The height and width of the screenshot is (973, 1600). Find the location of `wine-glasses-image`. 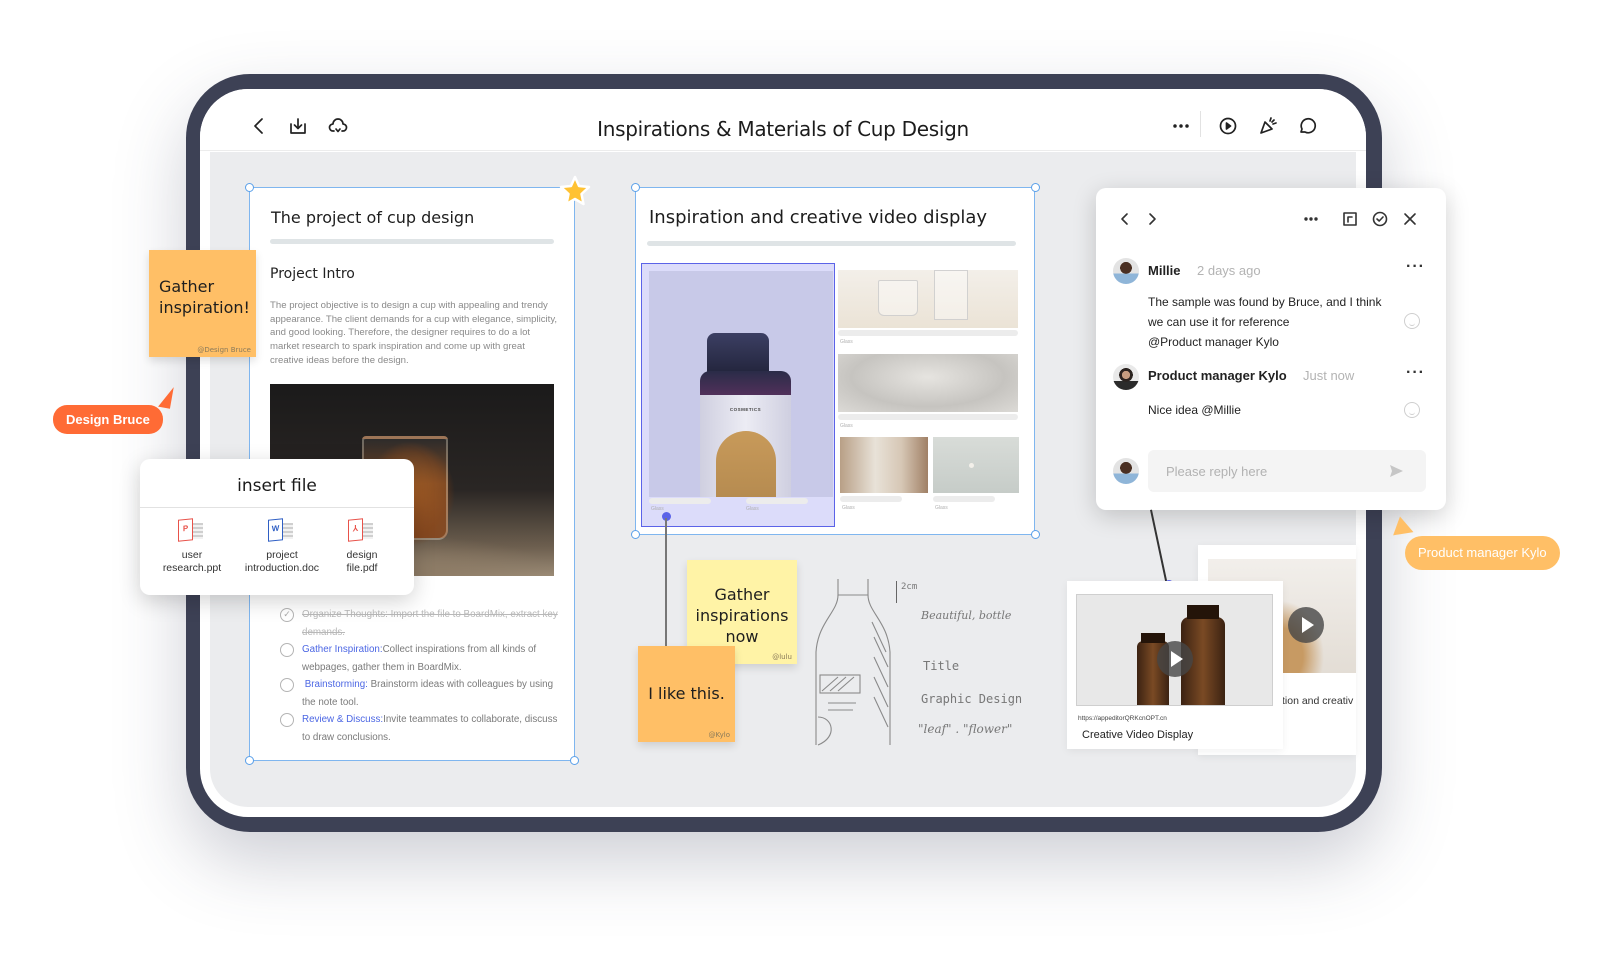

wine-glasses-image is located at coordinates (884, 465).